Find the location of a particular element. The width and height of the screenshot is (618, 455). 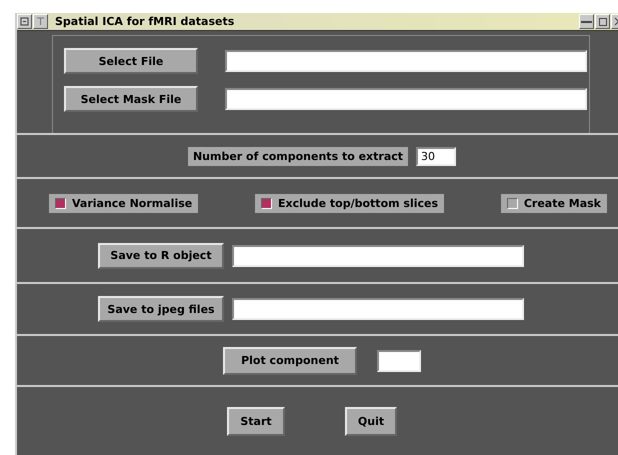

window-shade-button is located at coordinates (40, 21).